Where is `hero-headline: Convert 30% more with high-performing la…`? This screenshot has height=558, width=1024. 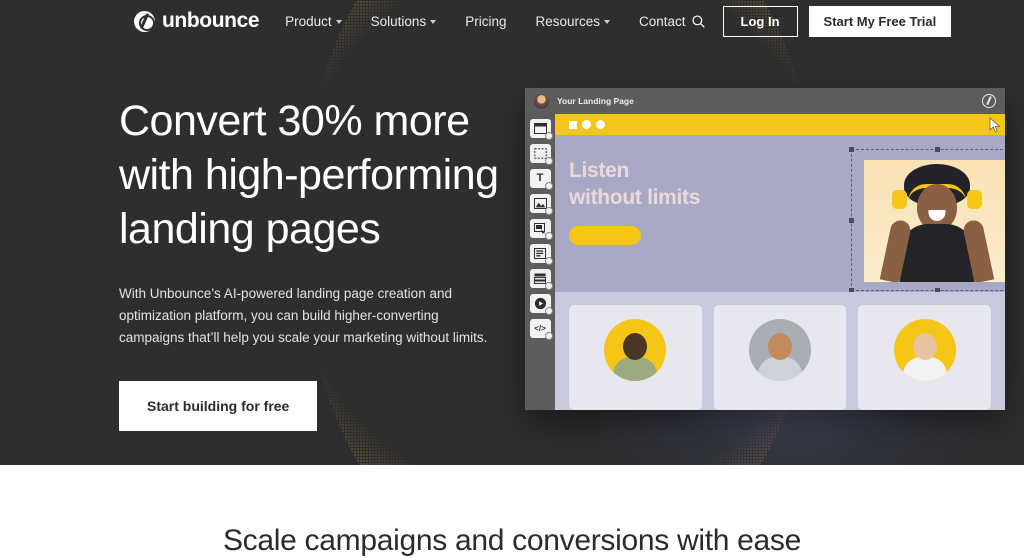 hero-headline: Convert 30% more with high-performing la… is located at coordinates (316, 175).